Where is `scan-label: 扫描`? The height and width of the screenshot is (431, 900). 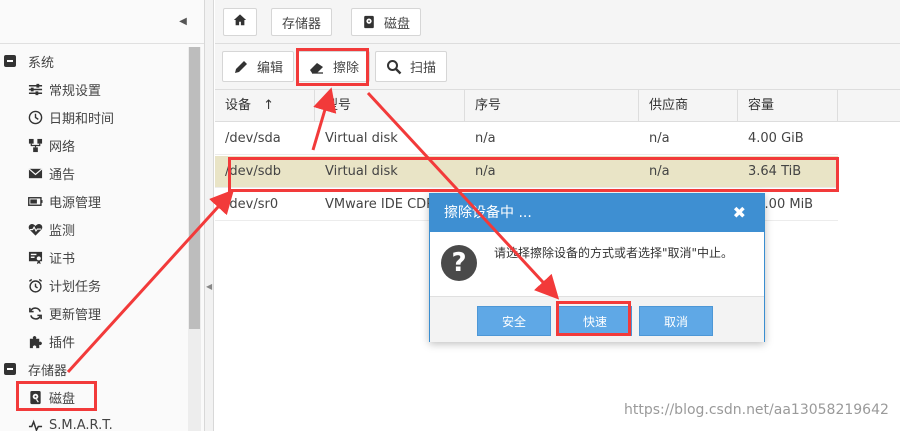
scan-label: 扫描 is located at coordinates (423, 68).